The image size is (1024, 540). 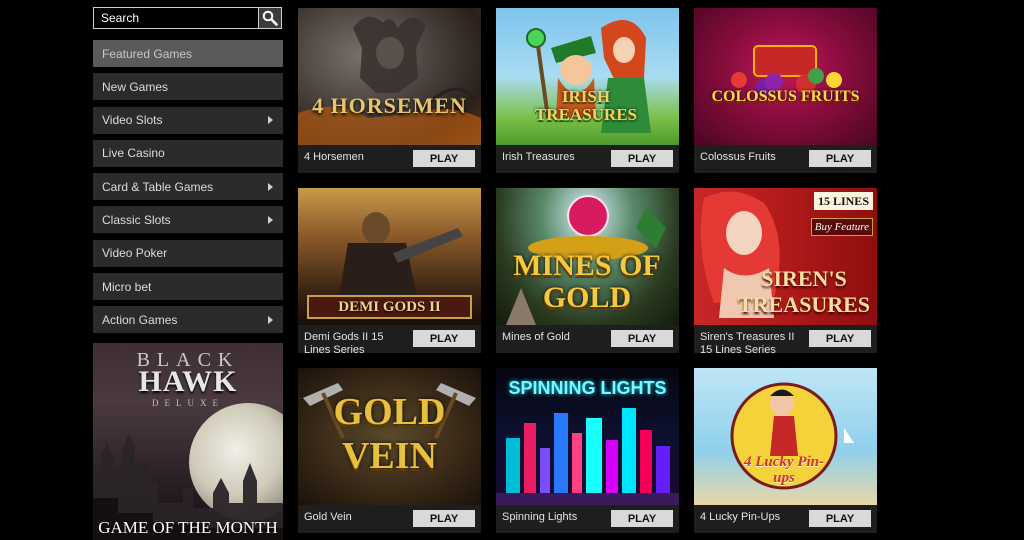 What do you see at coordinates (785, 159) in the screenshot?
I see `game-info-bar: Colossus Fruits PLAY` at bounding box center [785, 159].